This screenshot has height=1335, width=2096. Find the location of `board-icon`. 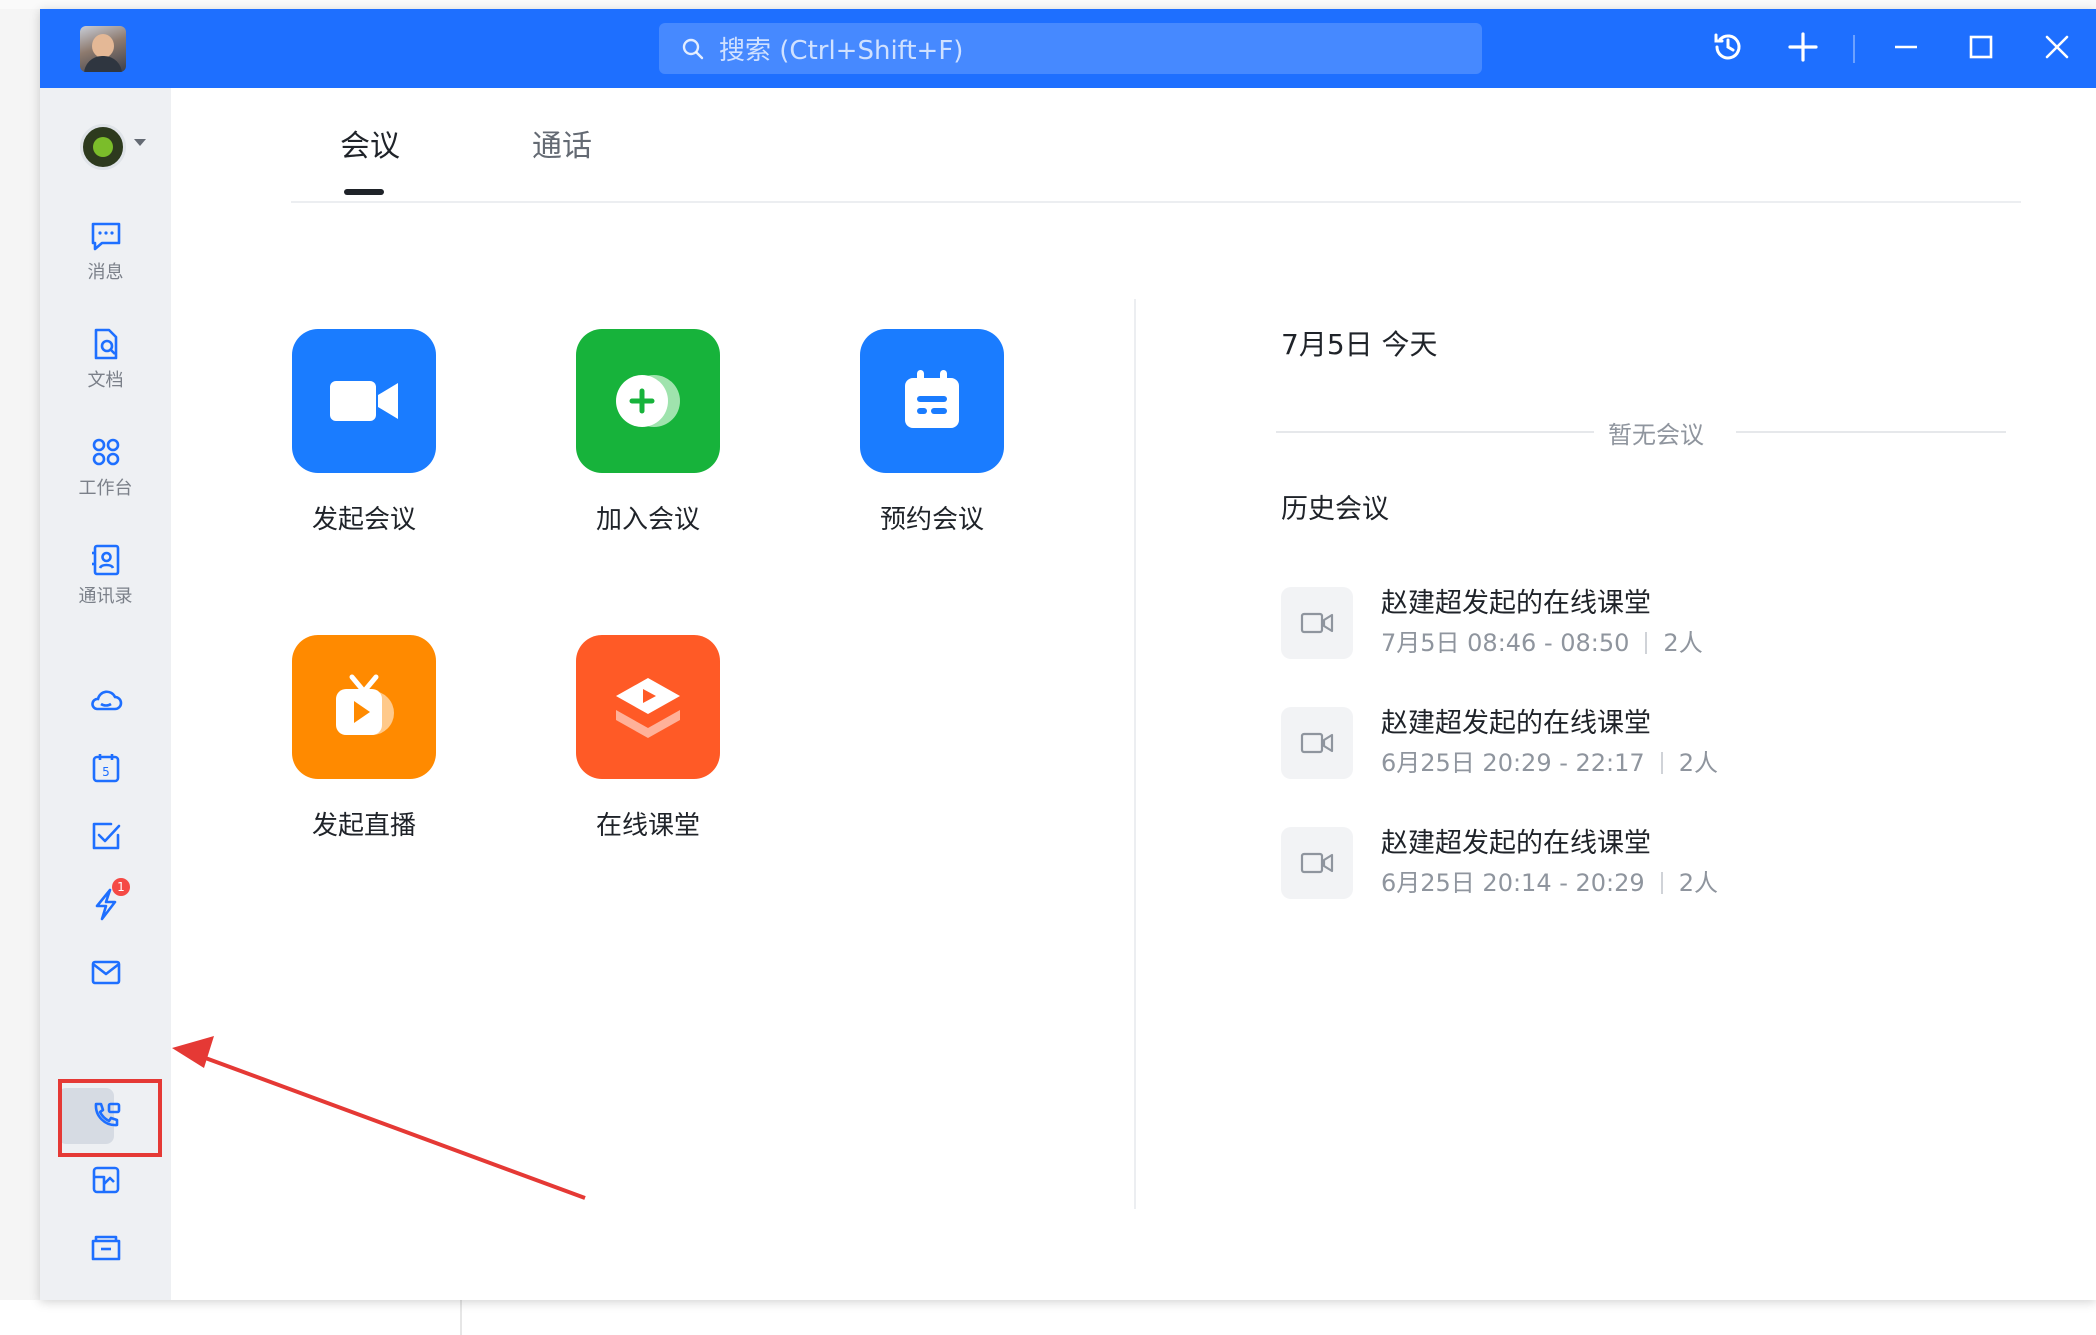

board-icon is located at coordinates (105, 1180).